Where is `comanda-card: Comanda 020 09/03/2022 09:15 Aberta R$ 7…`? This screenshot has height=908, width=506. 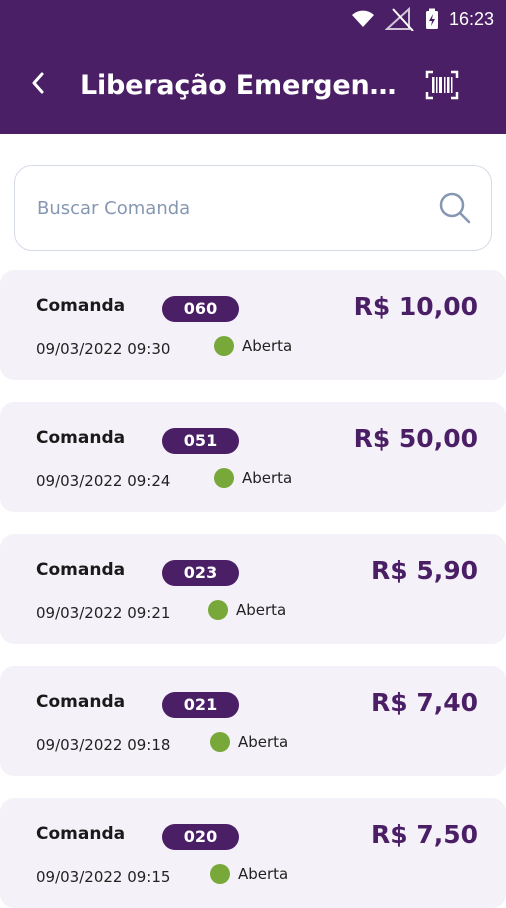
comanda-card: Comanda 020 09/03/2022 09:15 Aberta R$ 7… is located at coordinates (253, 853).